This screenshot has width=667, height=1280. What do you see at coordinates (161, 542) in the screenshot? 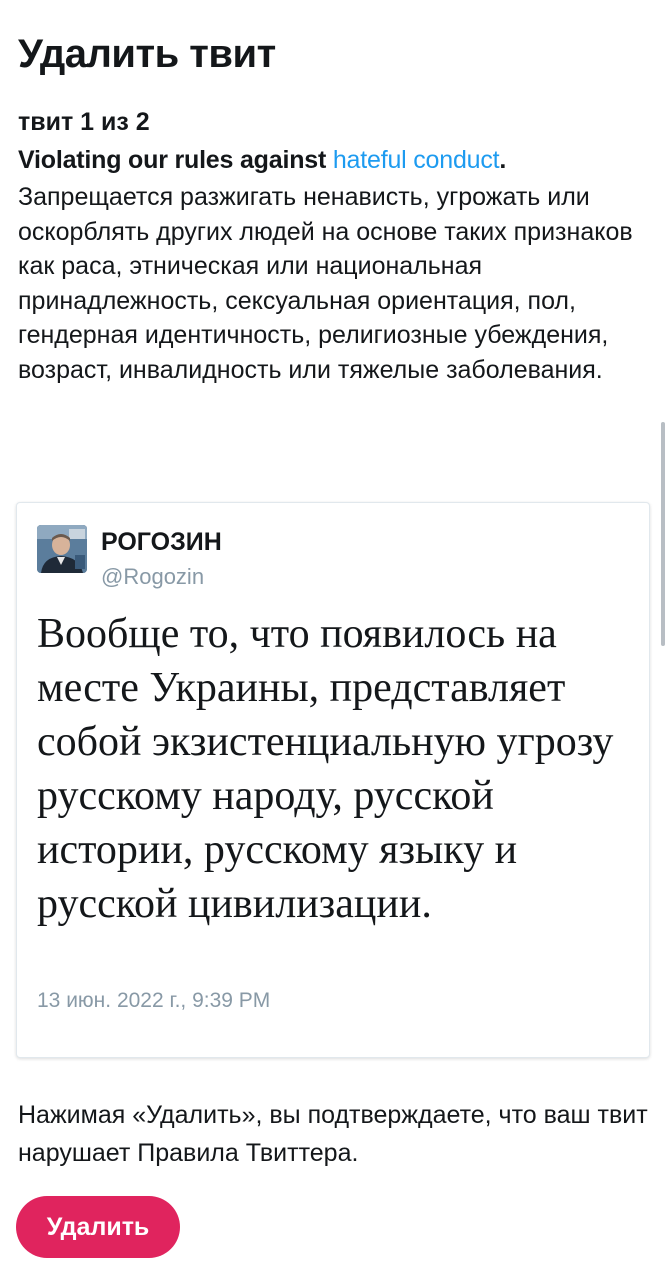
I see `author-name: РОГОЗИН` at bounding box center [161, 542].